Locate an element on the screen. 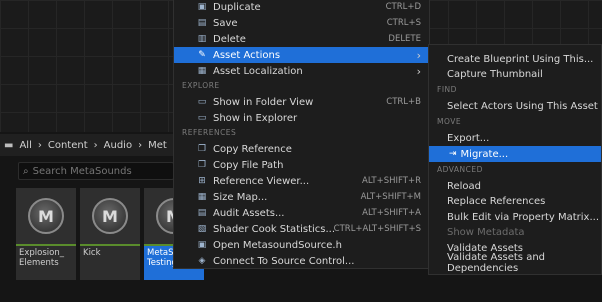 The width and height of the screenshot is (602, 302). submenu-item-reload: Reload is located at coordinates (515, 186).